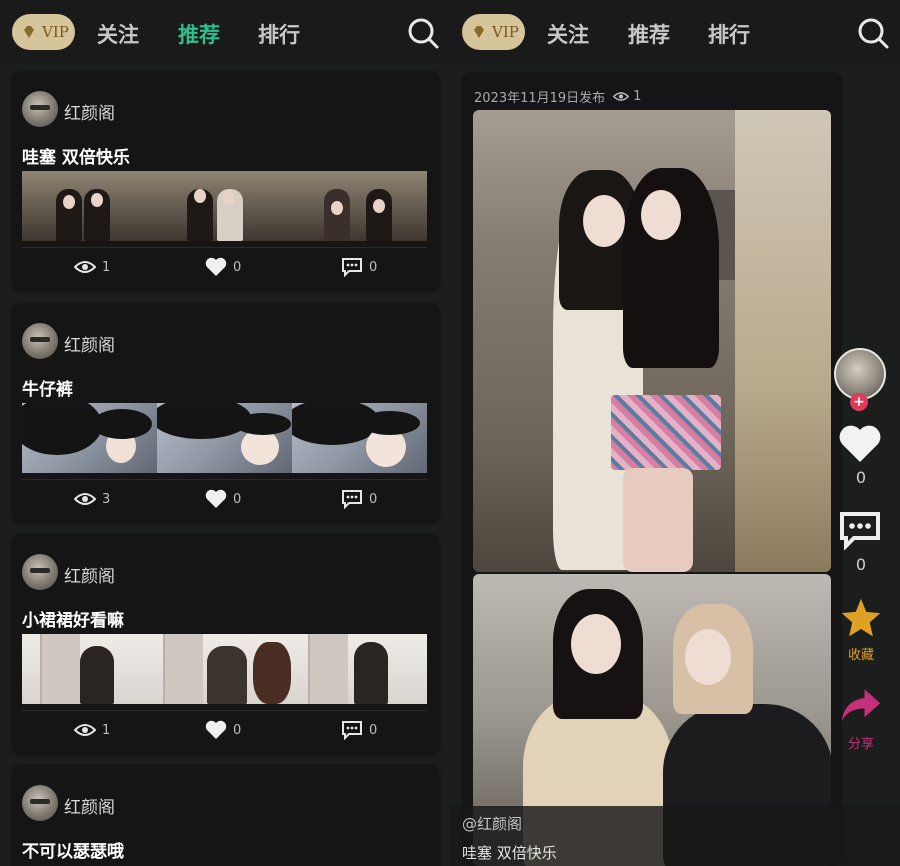 The image size is (900, 866). What do you see at coordinates (540, 98) in the screenshot?
I see `publish-date: 2023年11月19日发布` at bounding box center [540, 98].